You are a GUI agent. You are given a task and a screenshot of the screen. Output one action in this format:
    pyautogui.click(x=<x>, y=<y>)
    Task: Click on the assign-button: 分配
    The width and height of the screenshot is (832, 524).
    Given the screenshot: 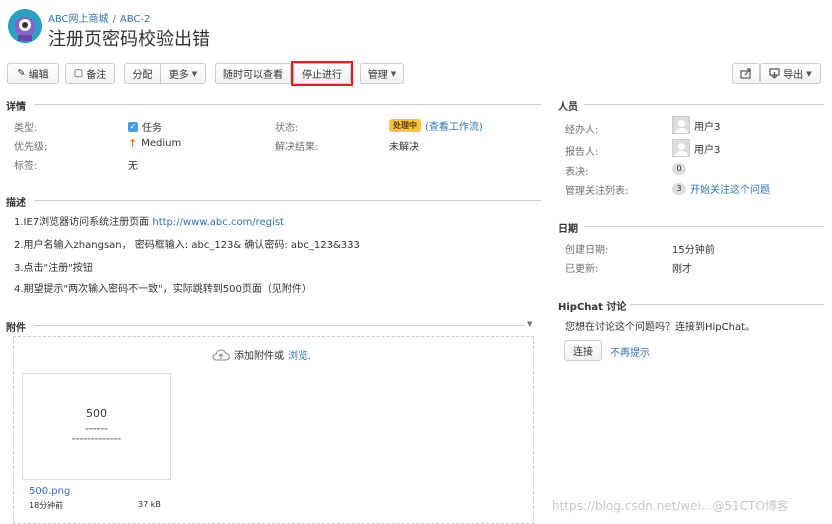 What is the action you would take?
    pyautogui.click(x=142, y=73)
    